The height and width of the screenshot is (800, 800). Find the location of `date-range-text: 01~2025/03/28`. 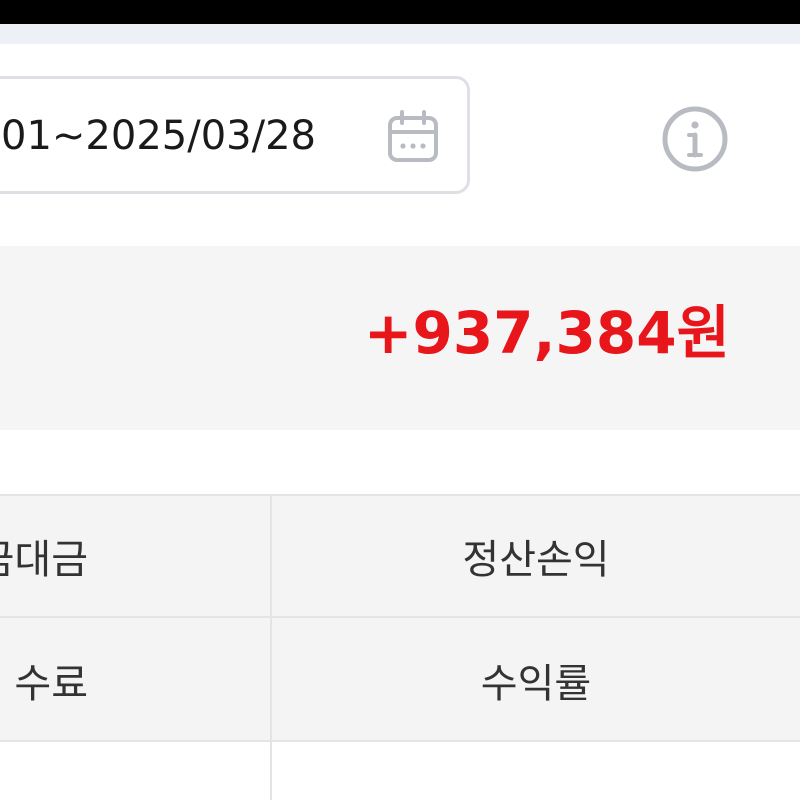

date-range-text: 01~2025/03/28 is located at coordinates (158, 136).